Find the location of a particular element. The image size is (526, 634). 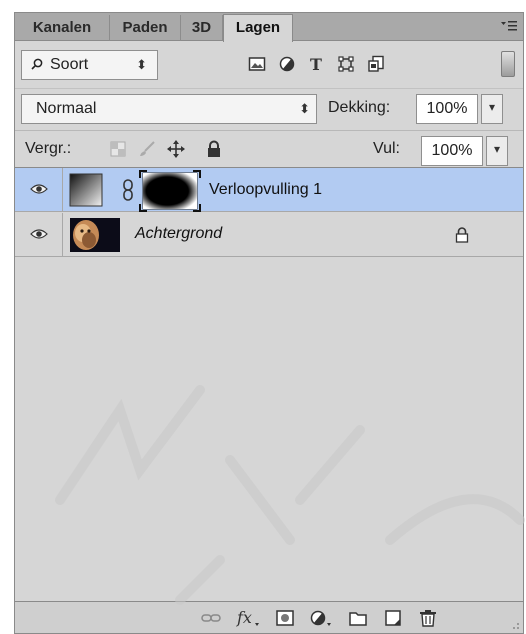

panel-menu-icon is located at coordinates (509, 26).